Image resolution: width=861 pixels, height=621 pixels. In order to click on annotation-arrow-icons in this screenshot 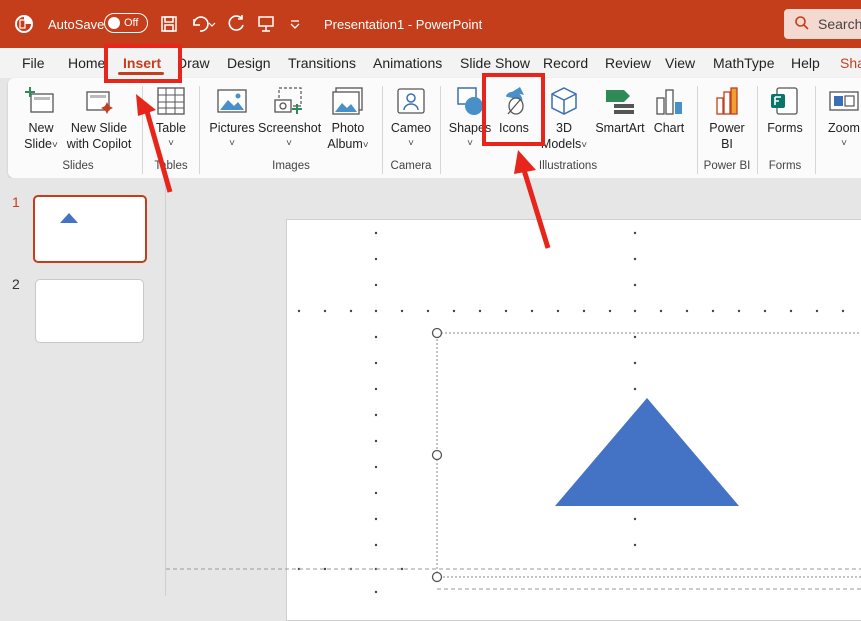, I will do `click(532, 199)`.